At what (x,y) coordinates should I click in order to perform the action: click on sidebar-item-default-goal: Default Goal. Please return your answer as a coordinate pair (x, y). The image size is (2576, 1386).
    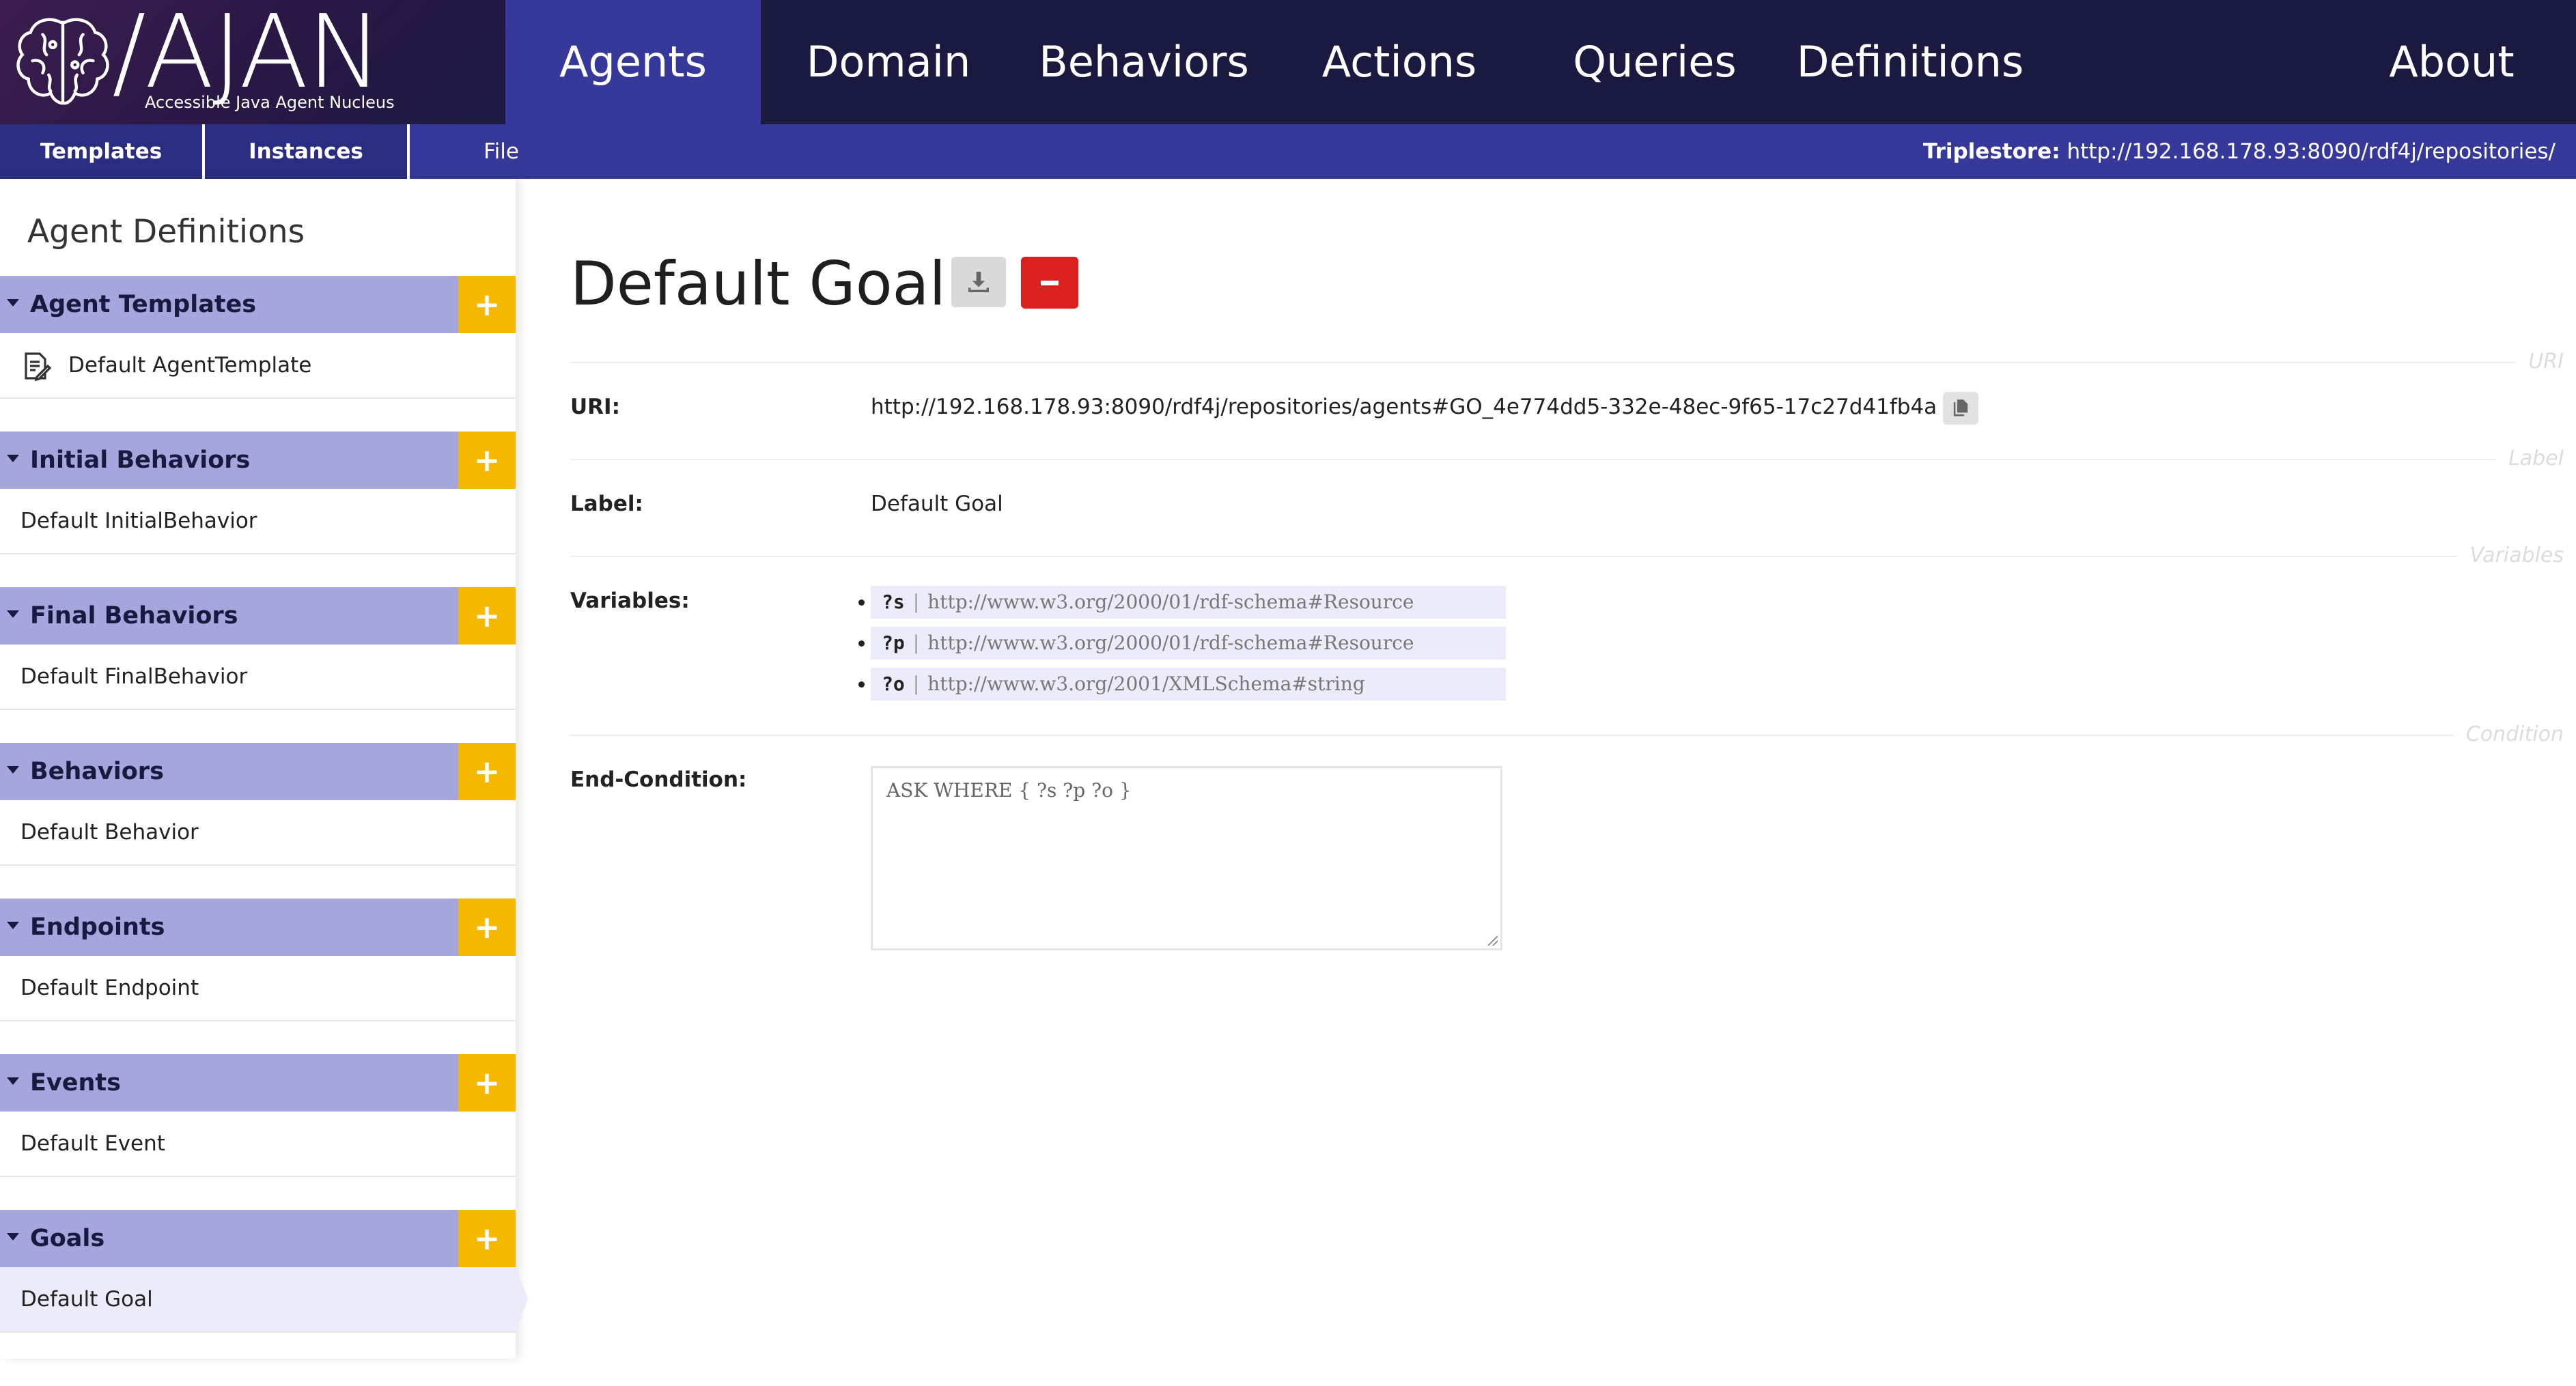
    Looking at the image, I should click on (264, 1300).